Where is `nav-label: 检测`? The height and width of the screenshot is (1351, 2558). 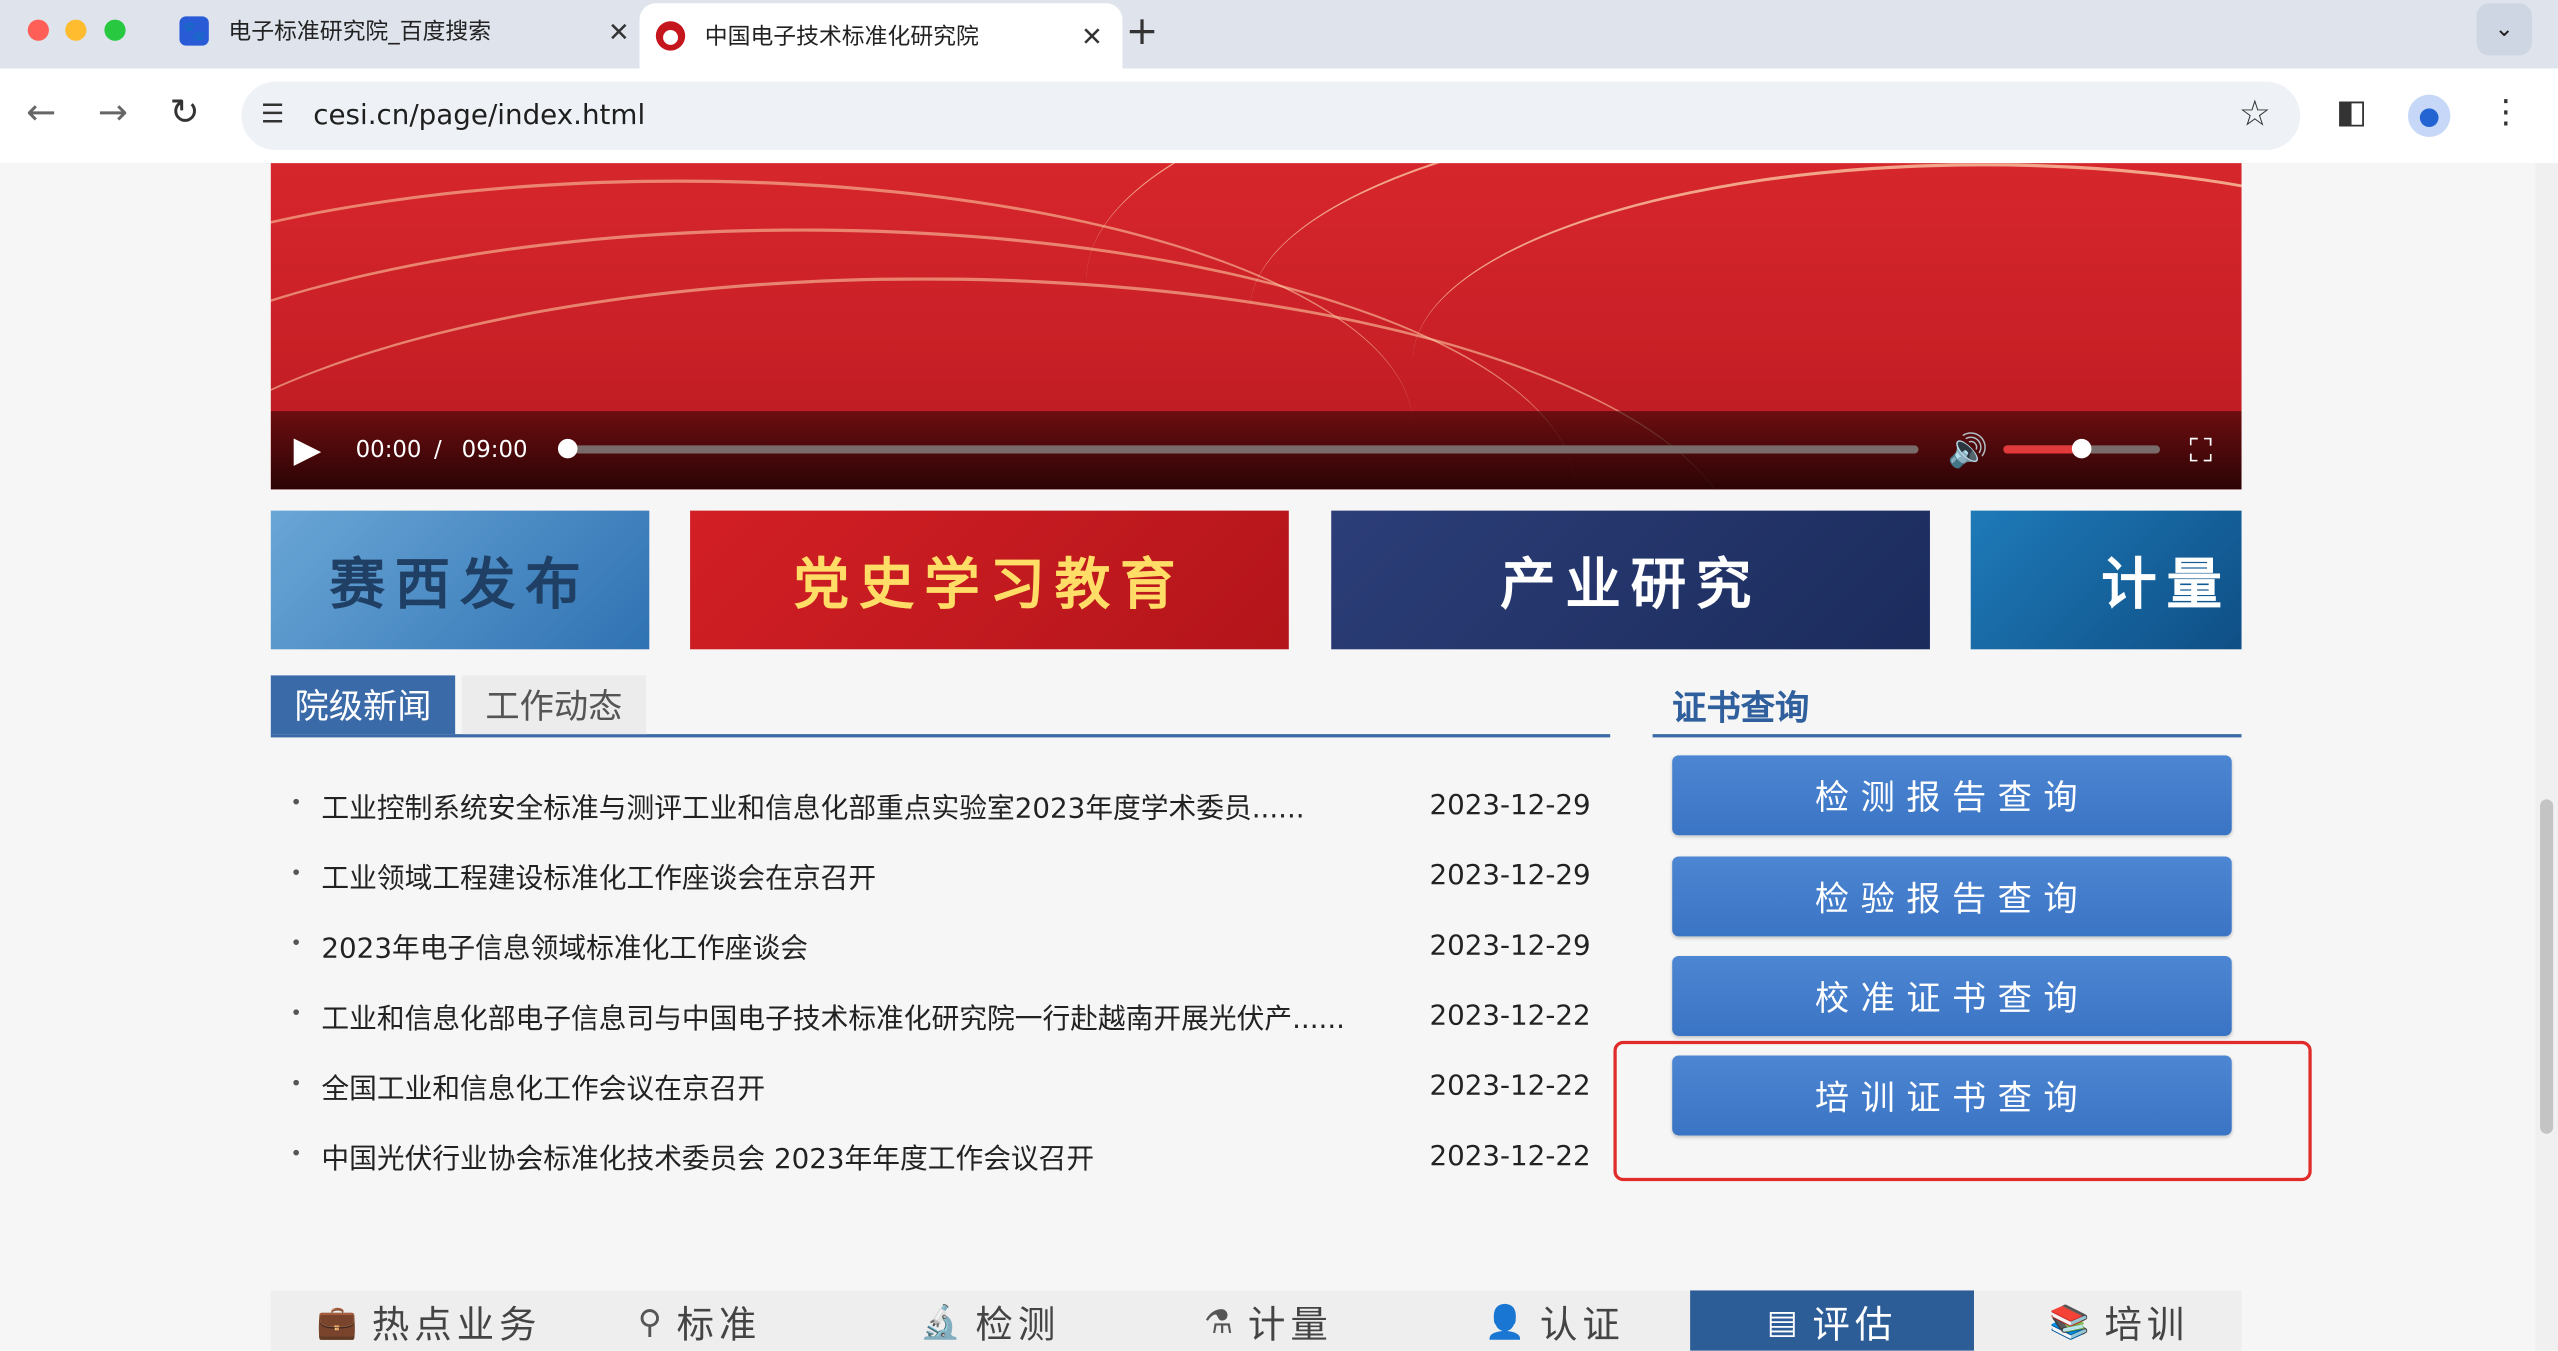
nav-label: 检测 is located at coordinates (1018, 1325).